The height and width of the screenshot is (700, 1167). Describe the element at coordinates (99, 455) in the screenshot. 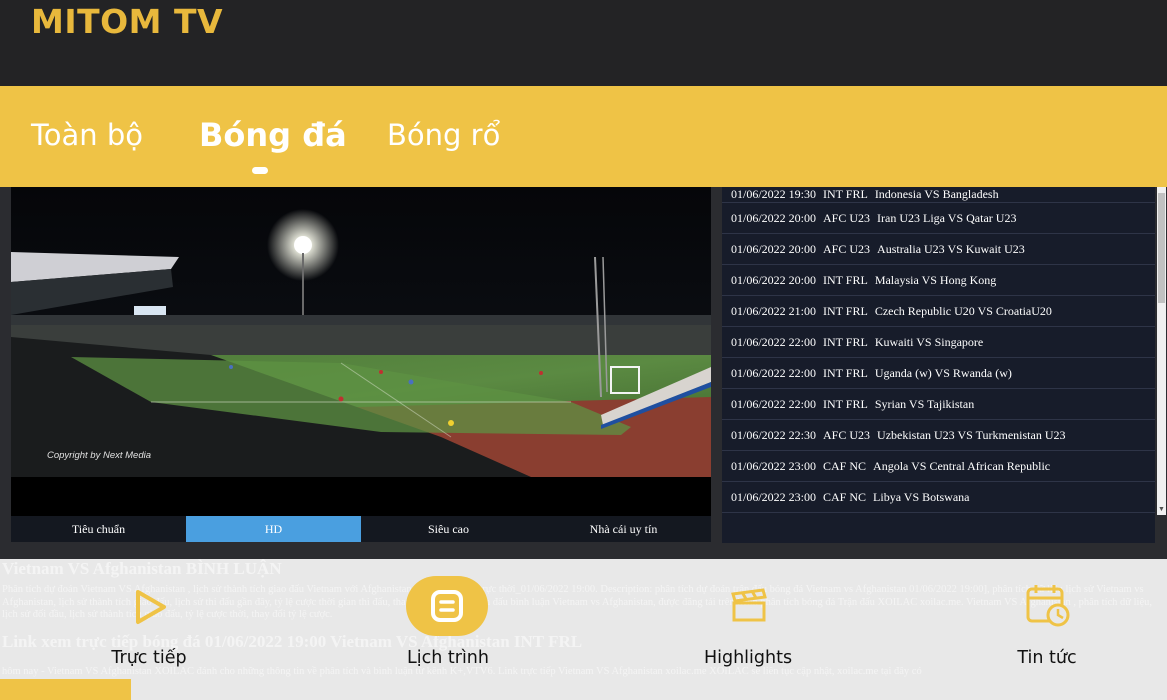

I see `video-copyright: Copyright by Next Media` at that location.